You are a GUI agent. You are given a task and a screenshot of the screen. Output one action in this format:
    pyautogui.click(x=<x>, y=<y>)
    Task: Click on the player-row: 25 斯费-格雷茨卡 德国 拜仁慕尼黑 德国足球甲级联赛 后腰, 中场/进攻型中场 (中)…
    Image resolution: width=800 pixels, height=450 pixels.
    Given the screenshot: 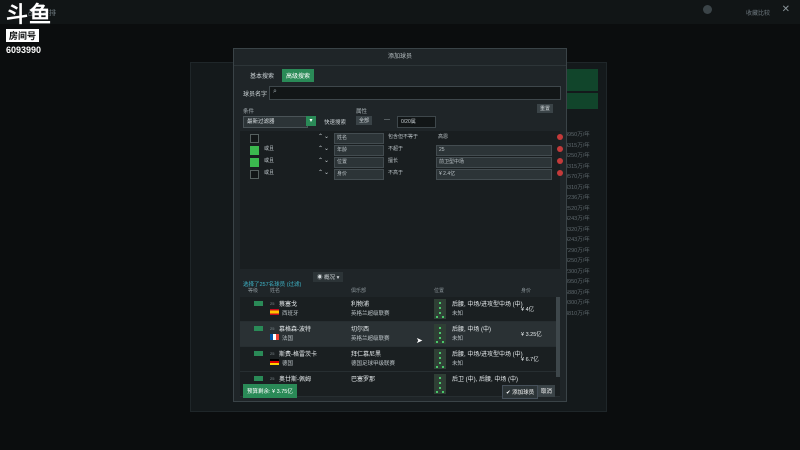 What is the action you would take?
    pyautogui.click(x=400, y=359)
    